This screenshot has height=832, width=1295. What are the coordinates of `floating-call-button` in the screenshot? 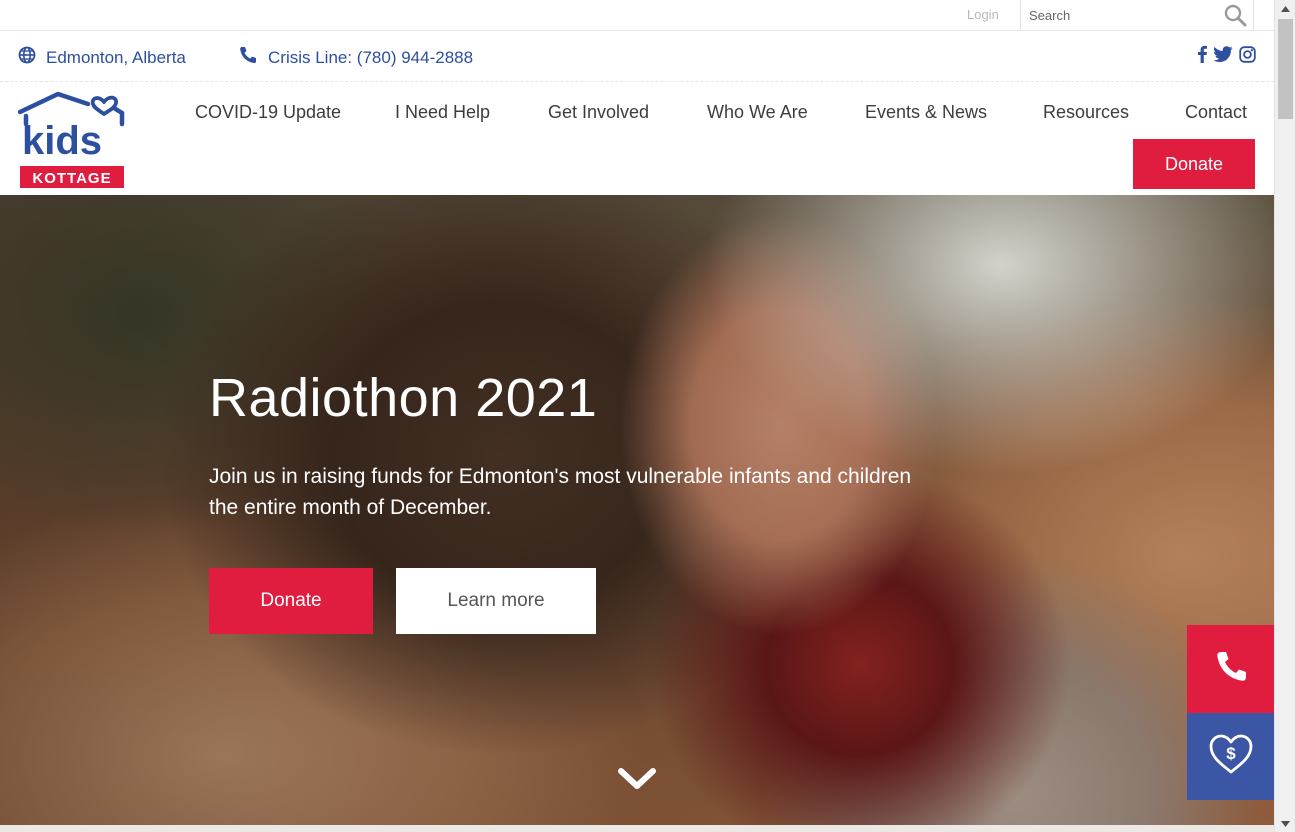 It's located at (1230, 669).